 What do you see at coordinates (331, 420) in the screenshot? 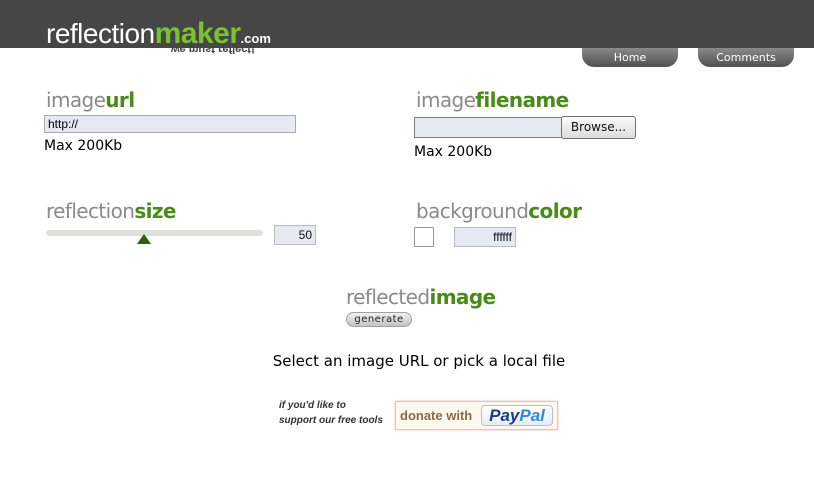
I see `support-line-2: support our free tools` at bounding box center [331, 420].